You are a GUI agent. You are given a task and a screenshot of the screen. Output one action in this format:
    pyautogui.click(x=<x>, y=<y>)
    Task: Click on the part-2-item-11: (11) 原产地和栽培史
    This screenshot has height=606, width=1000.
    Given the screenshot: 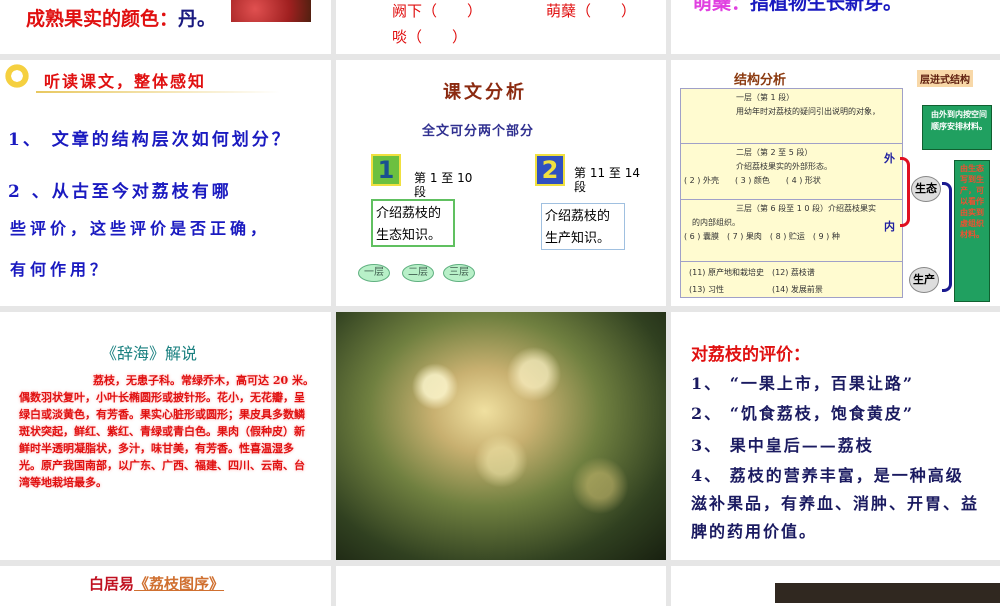 What is the action you would take?
    pyautogui.click(x=726, y=272)
    